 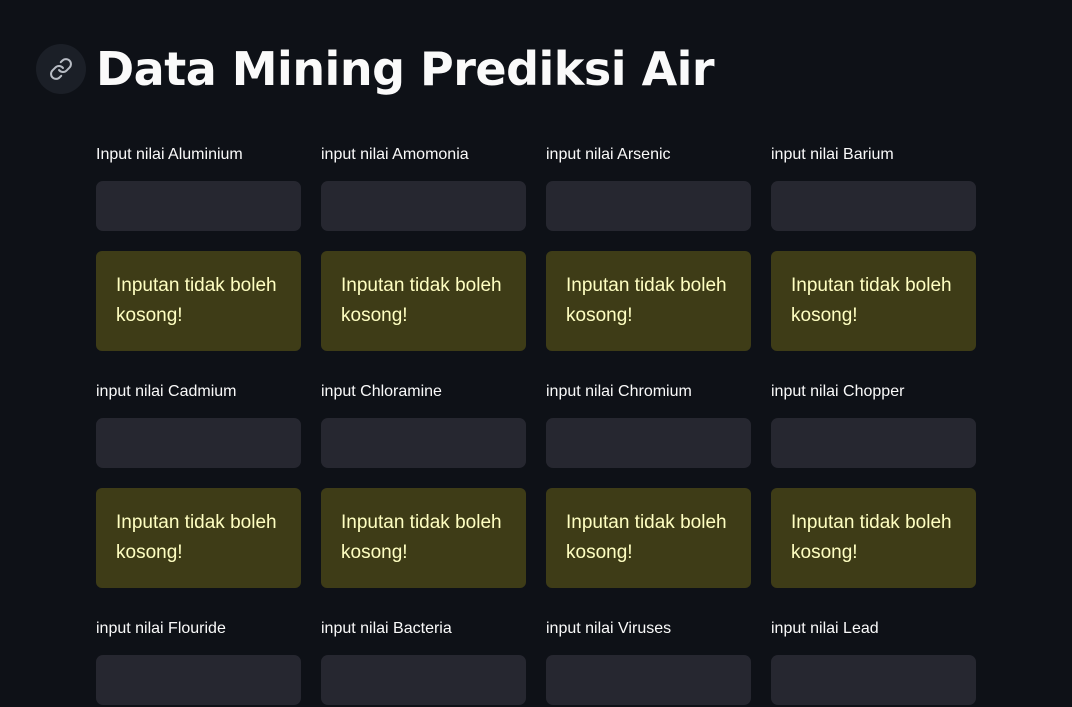 What do you see at coordinates (648, 443) in the screenshot?
I see `chromium-input` at bounding box center [648, 443].